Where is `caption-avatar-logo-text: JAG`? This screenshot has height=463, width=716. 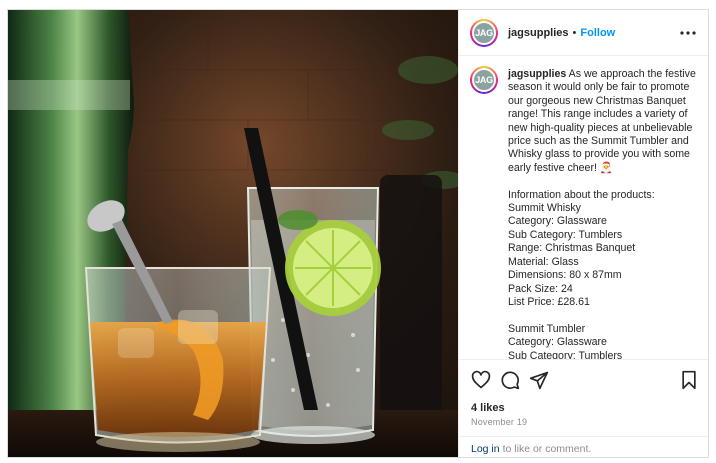 caption-avatar-logo-text: JAG is located at coordinates (484, 80).